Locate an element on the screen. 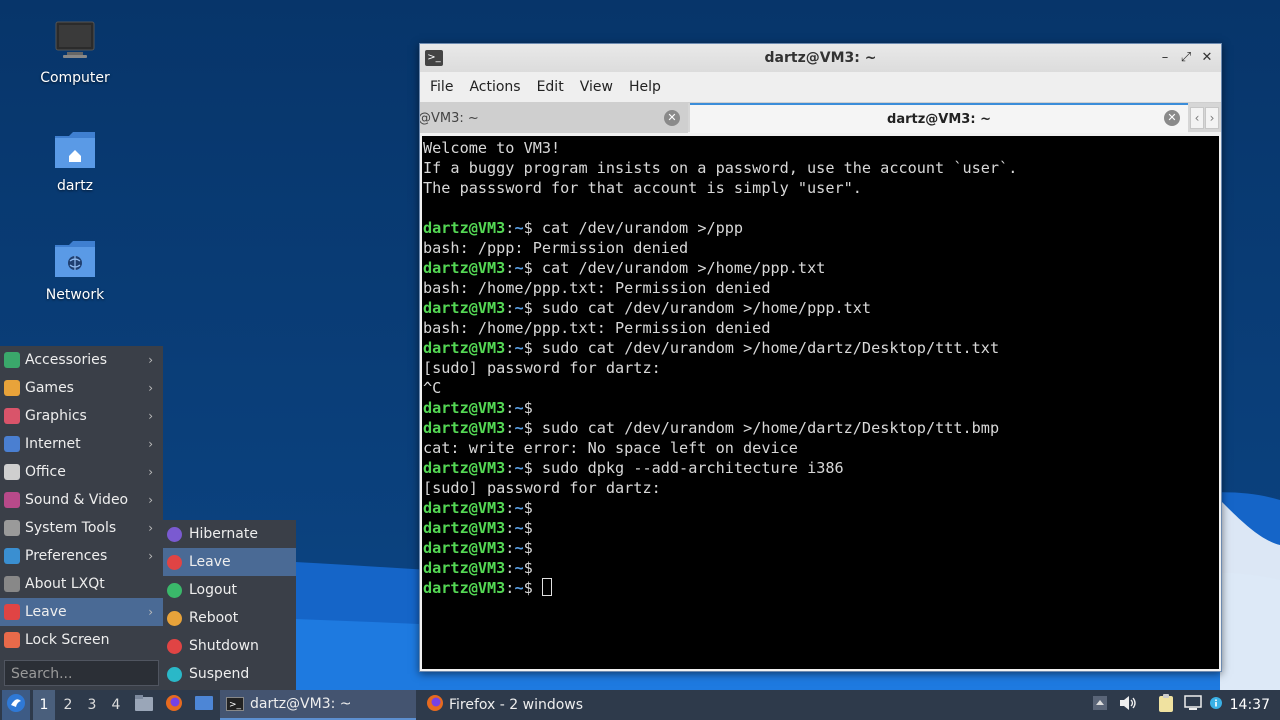 The image size is (1280, 720). menu-item-label: Accessories is located at coordinates (66, 360).